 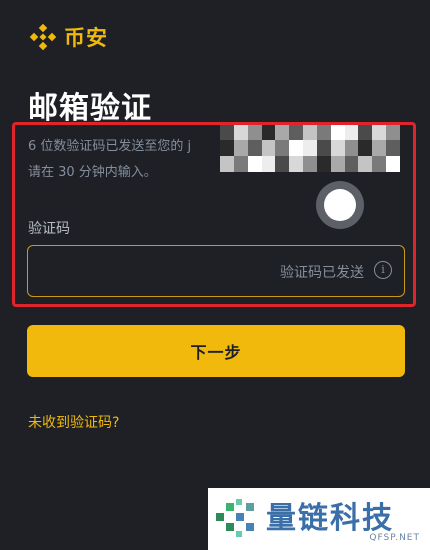 I want to click on brand-name: 币安, so click(x=86, y=38).